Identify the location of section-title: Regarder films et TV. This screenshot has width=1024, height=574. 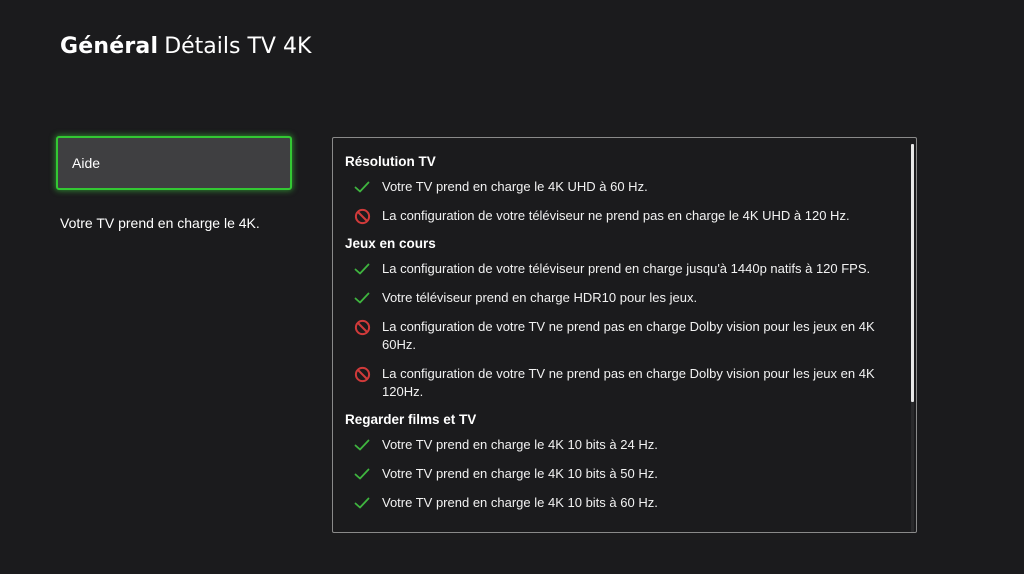
(411, 419).